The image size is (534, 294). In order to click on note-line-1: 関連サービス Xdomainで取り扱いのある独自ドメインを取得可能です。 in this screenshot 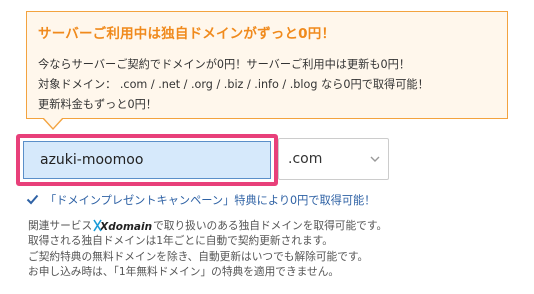, I will do `click(207, 225)`.